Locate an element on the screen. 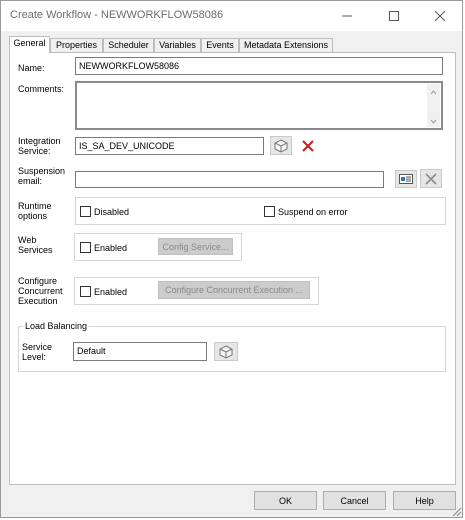 The image size is (465, 520). resize-grip-icon is located at coordinates (457, 512).